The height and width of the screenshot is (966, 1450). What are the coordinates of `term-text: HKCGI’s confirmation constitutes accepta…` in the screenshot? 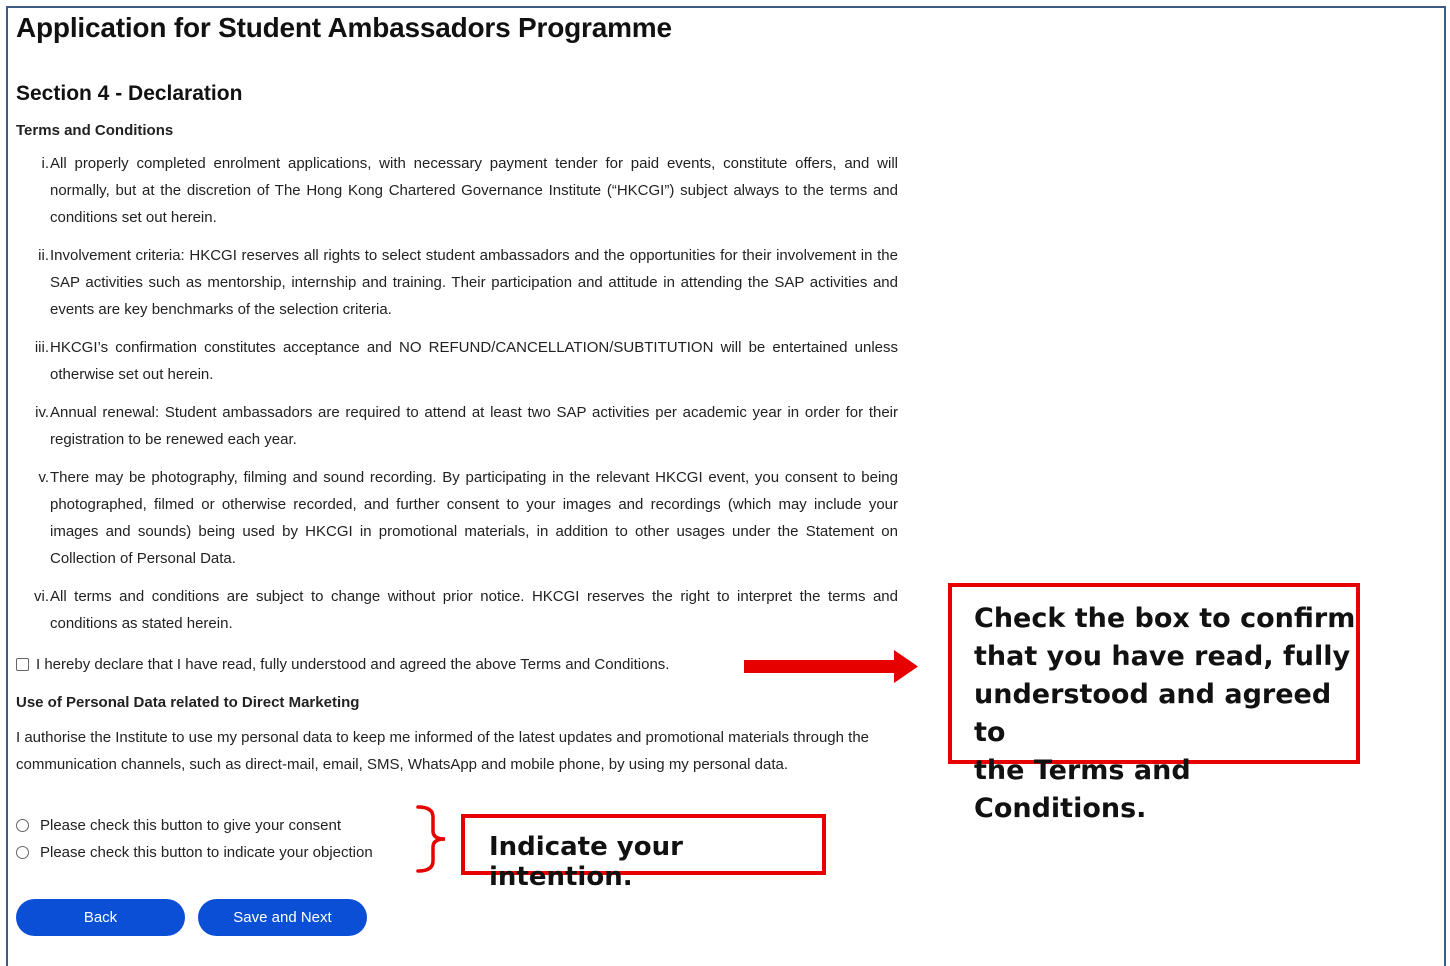 It's located at (474, 361).